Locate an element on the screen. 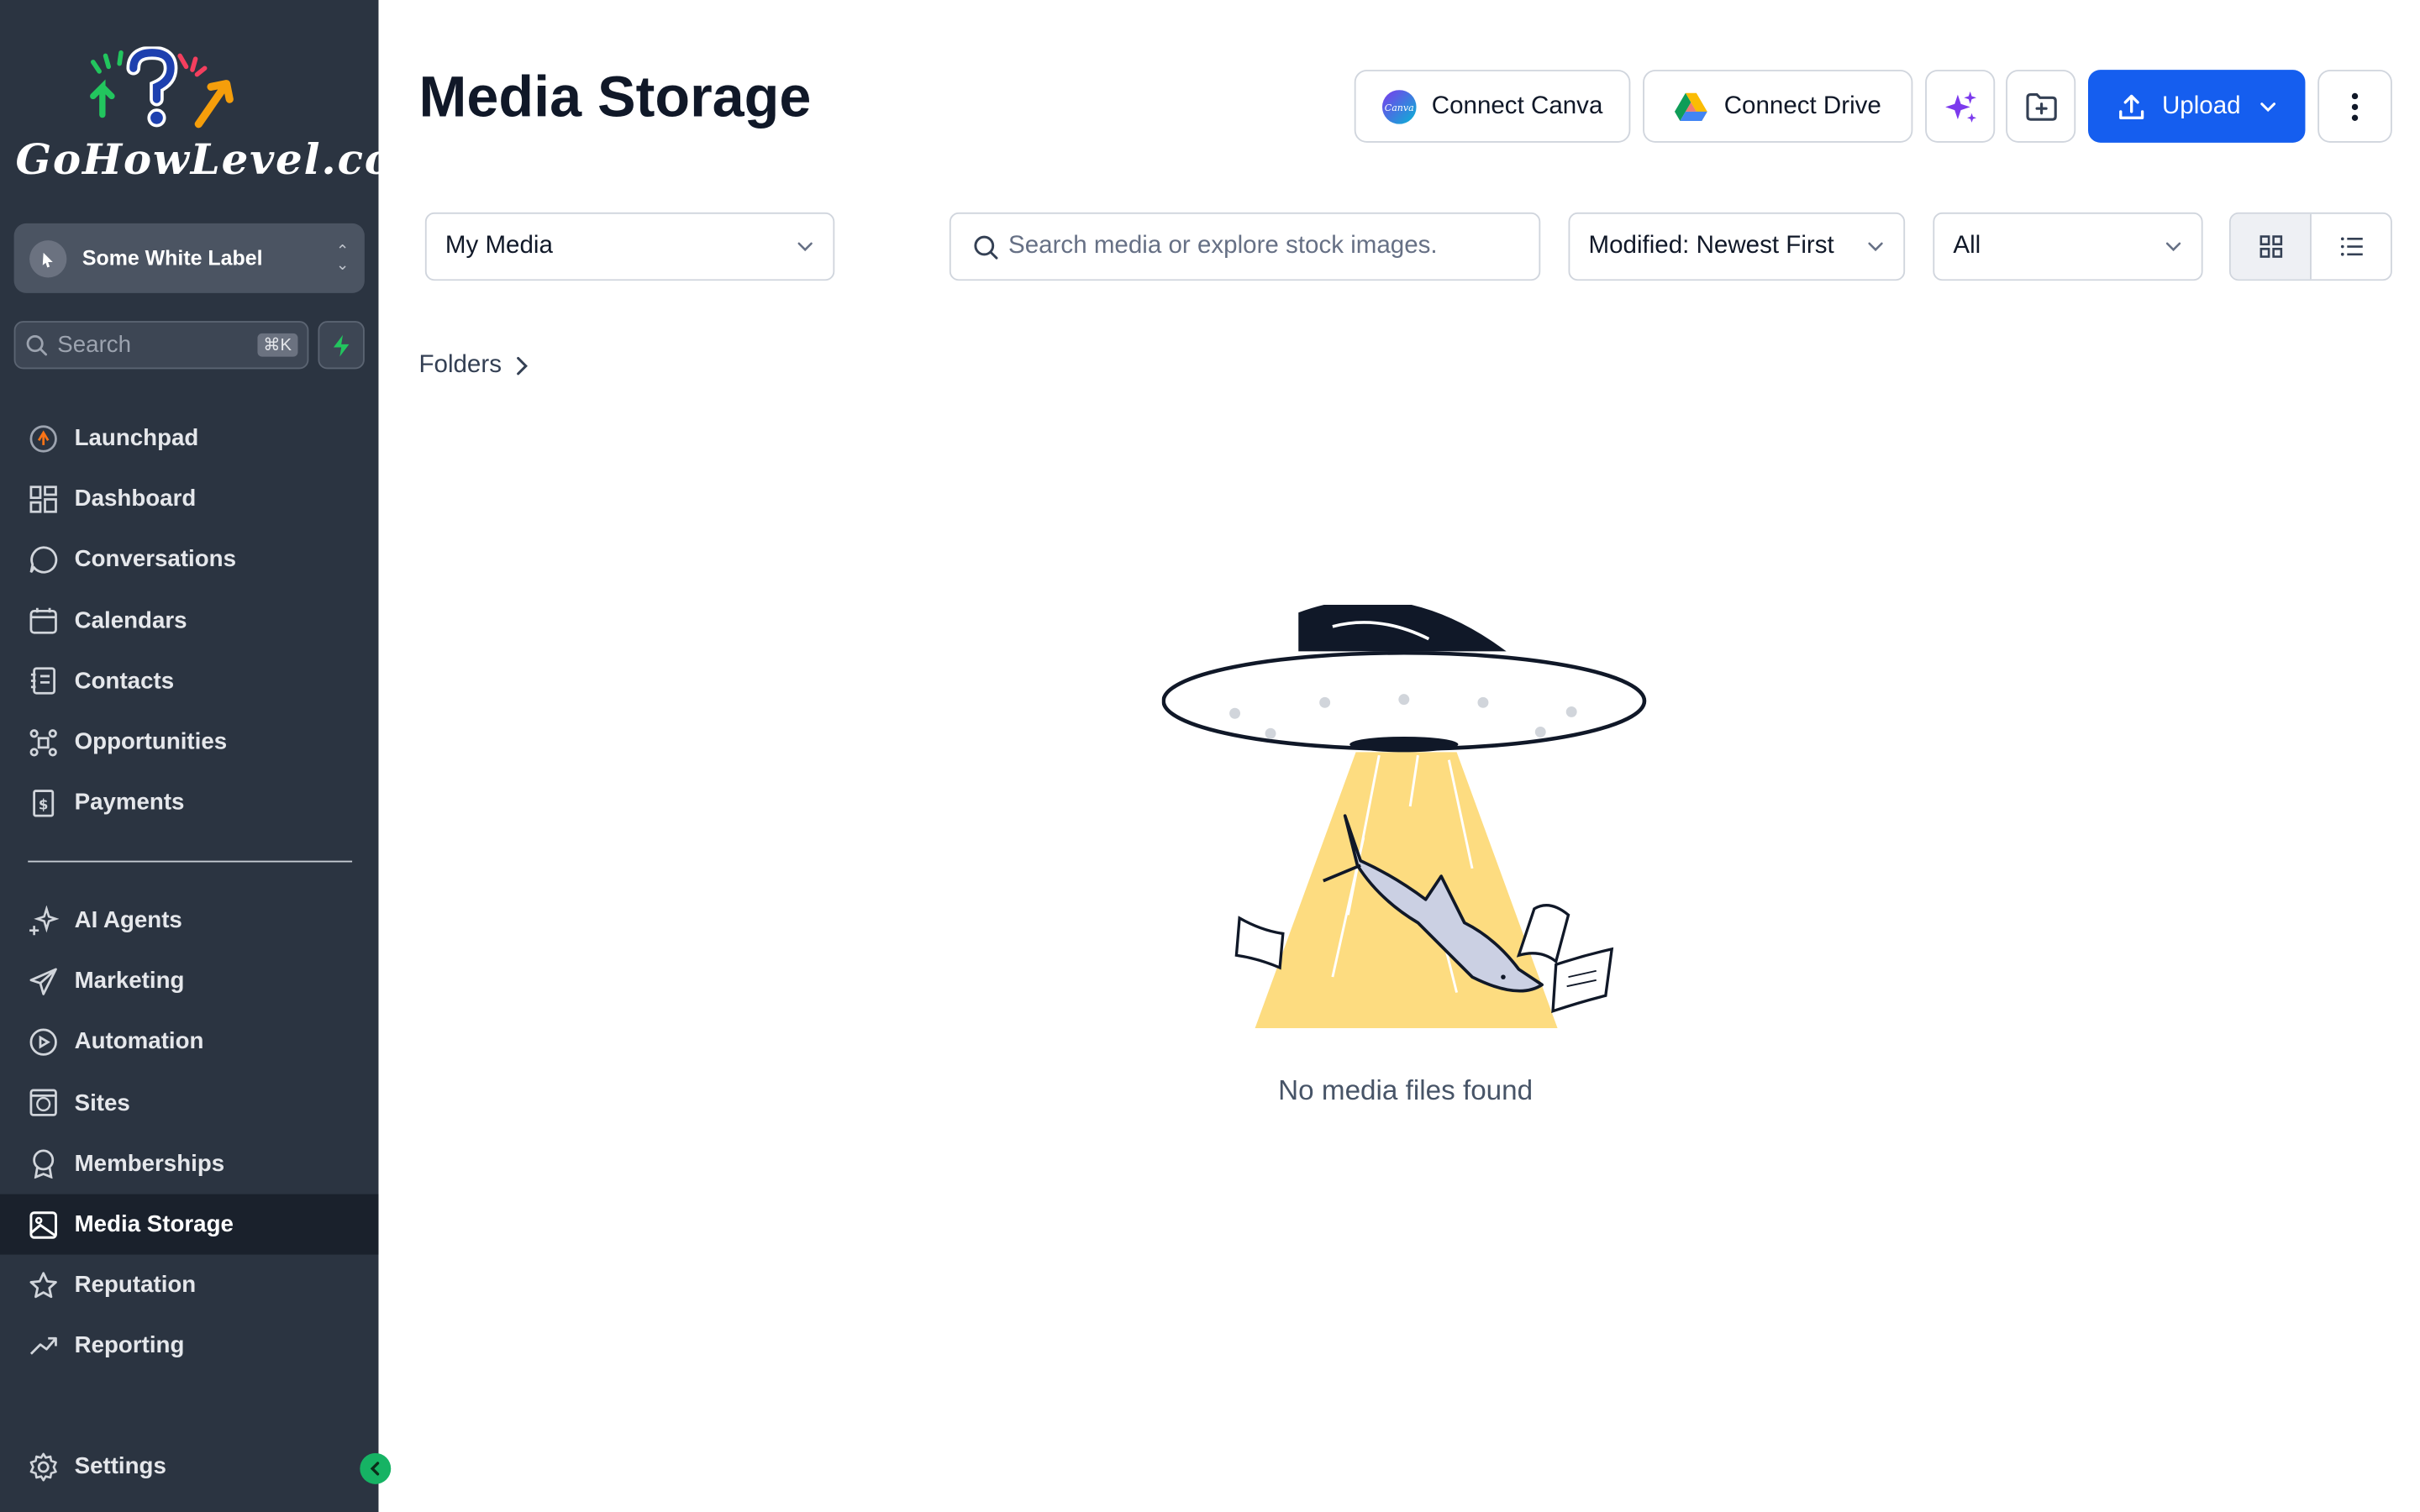 The width and height of the screenshot is (2420, 1512). connect-canva-label: Connect Canva is located at coordinates (1517, 105).